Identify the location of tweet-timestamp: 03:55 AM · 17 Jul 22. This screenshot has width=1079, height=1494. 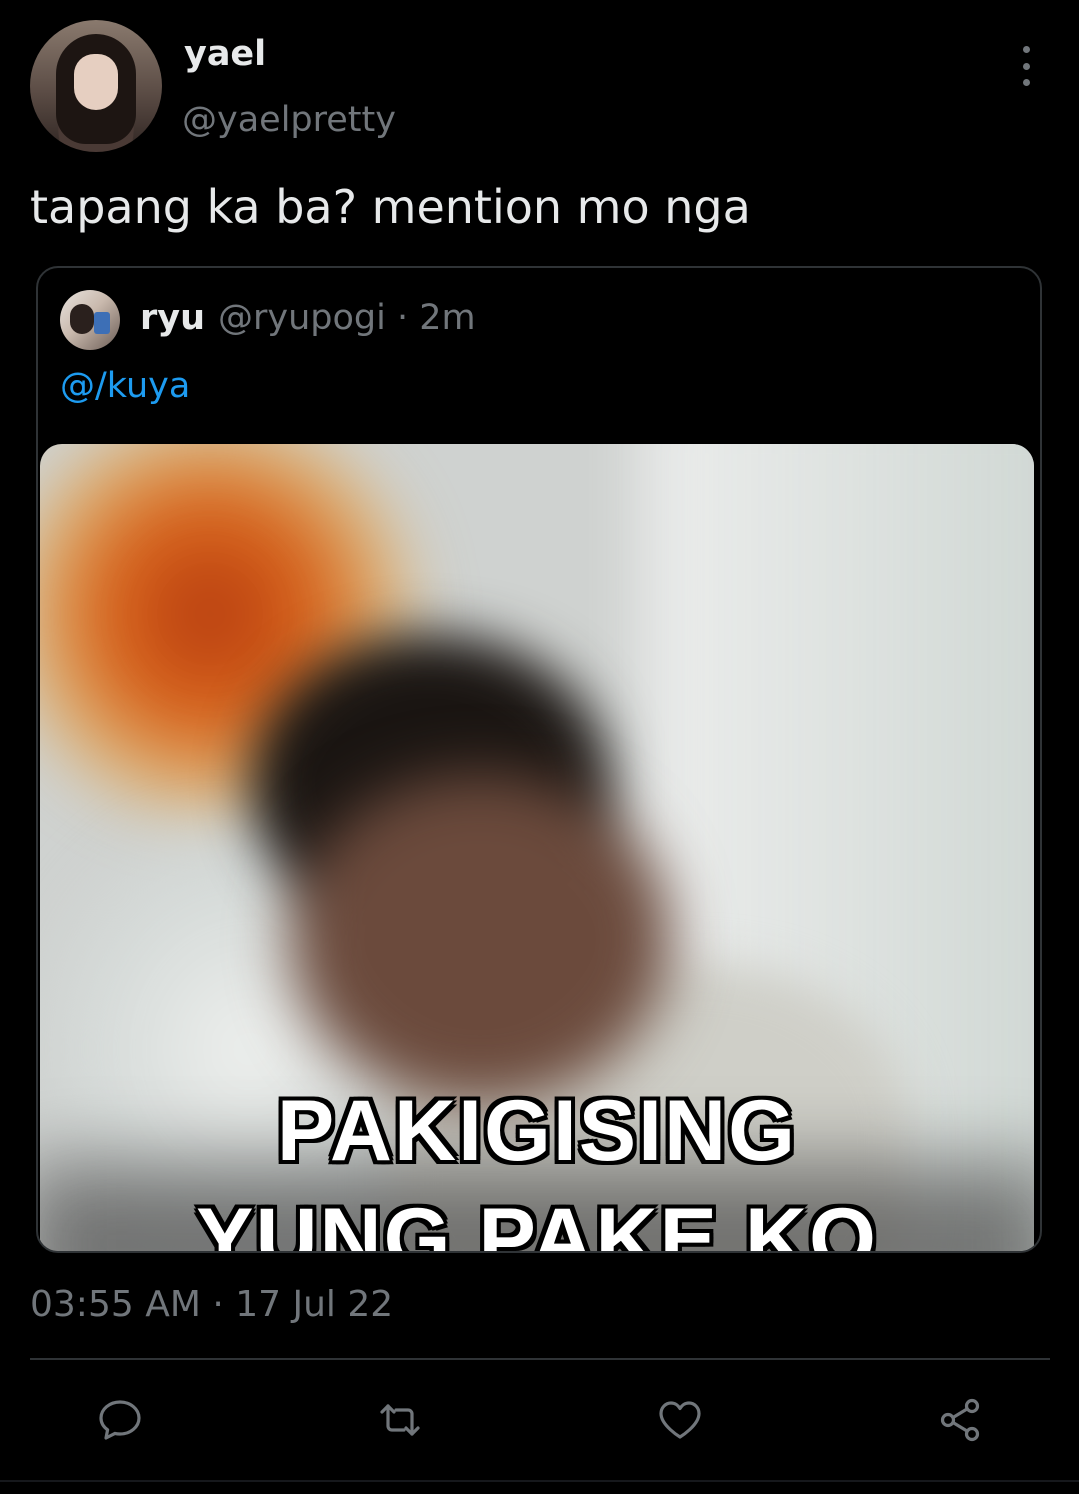
(212, 1304).